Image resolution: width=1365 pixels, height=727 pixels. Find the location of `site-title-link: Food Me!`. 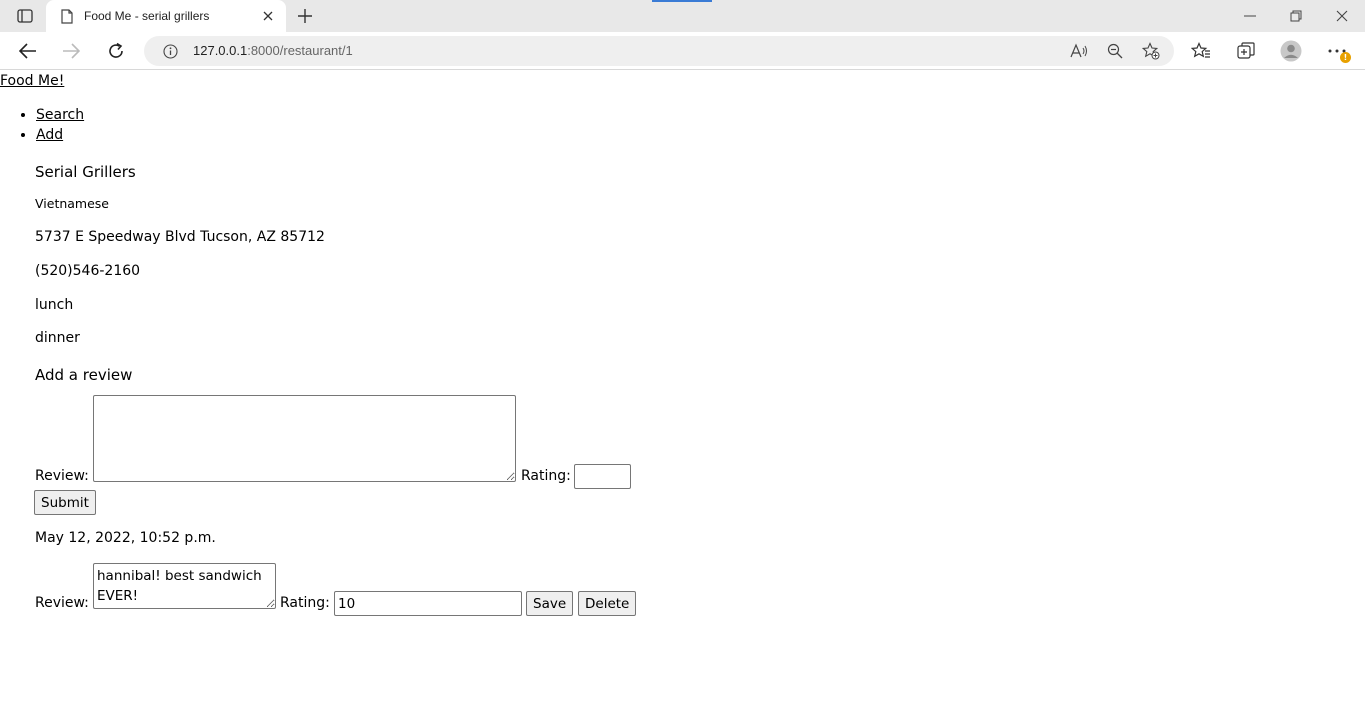

site-title-link: Food Me! is located at coordinates (32, 81).